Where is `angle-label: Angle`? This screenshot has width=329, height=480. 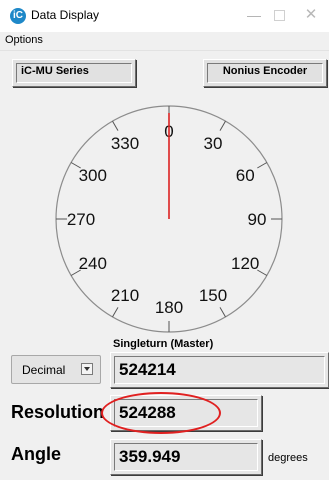 angle-label: Angle is located at coordinates (36, 454).